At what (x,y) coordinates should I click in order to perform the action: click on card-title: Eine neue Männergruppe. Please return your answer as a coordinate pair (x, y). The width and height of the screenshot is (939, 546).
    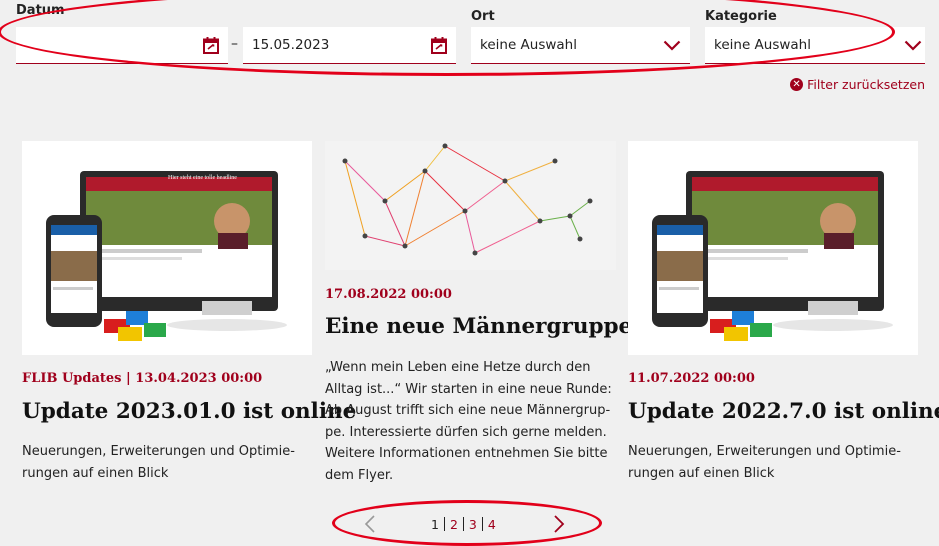
    Looking at the image, I should click on (478, 326).